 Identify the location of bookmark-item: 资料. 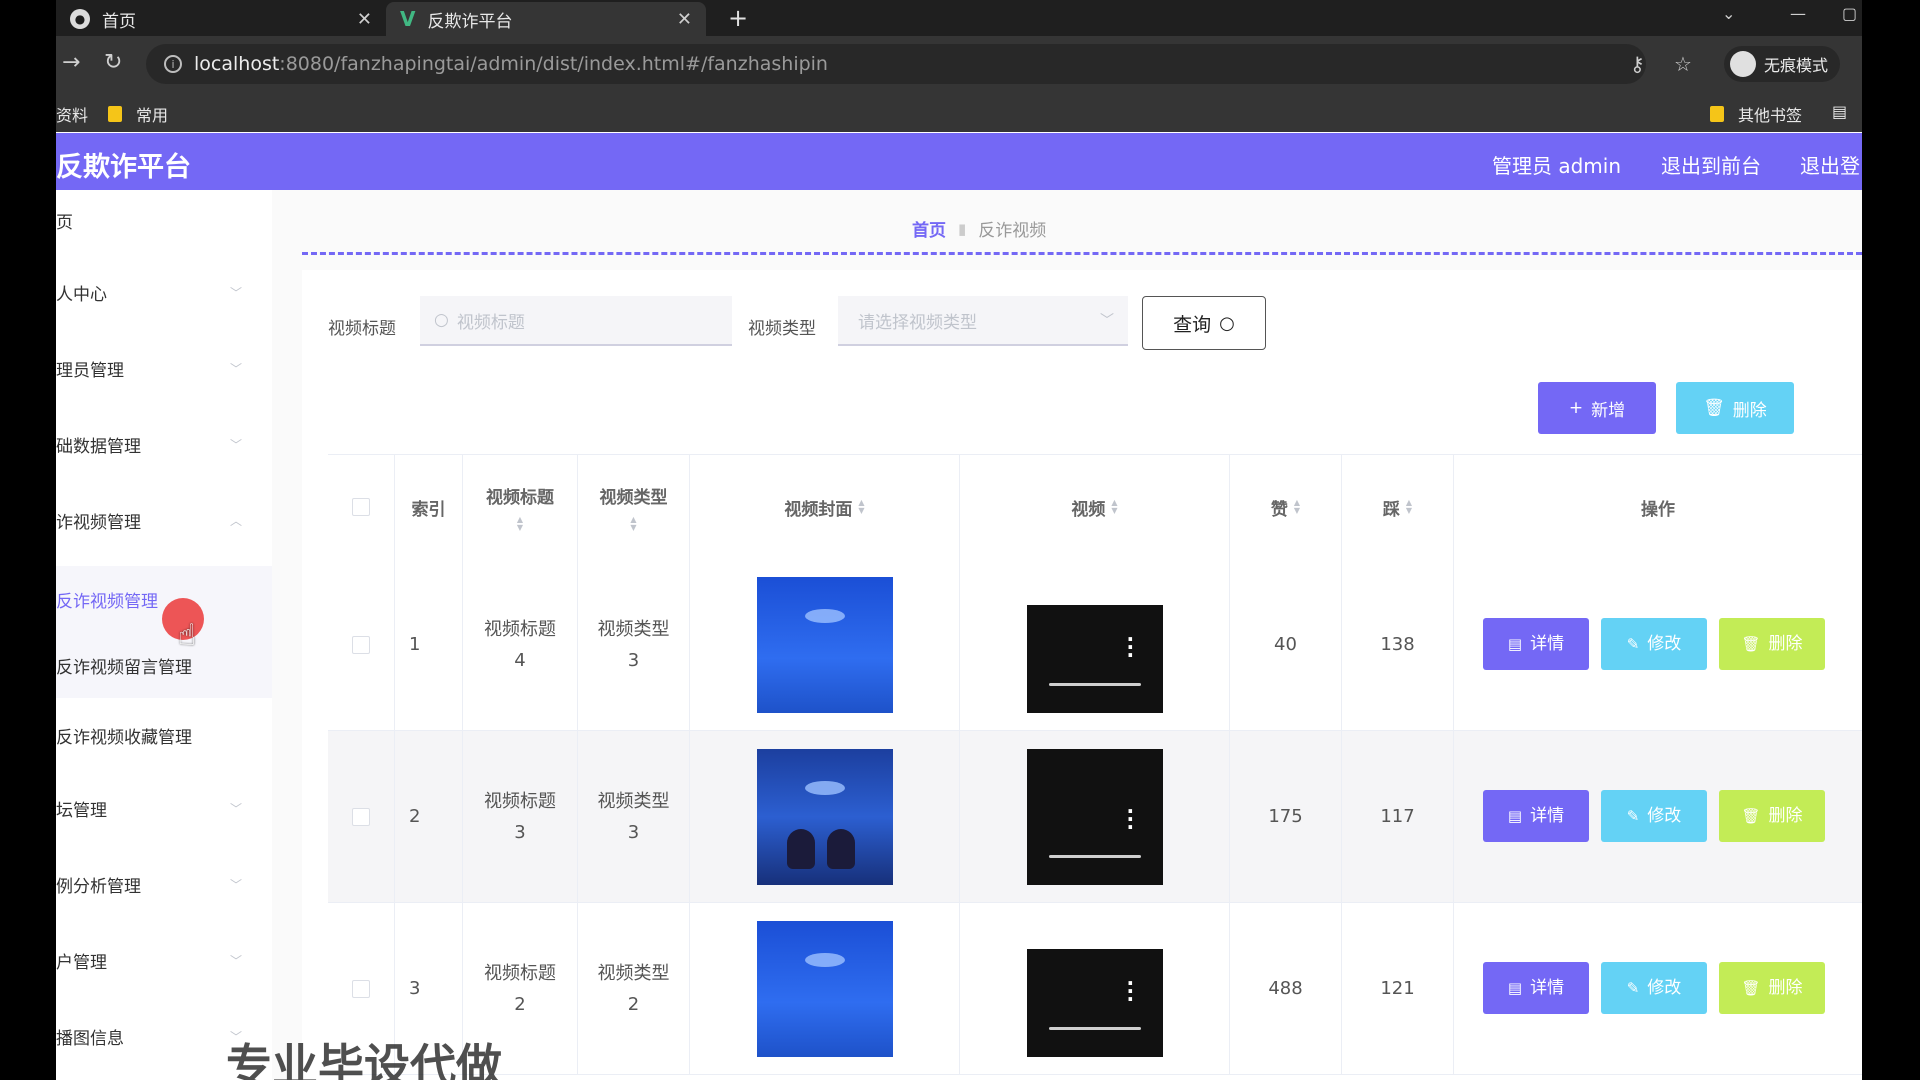
(72, 114).